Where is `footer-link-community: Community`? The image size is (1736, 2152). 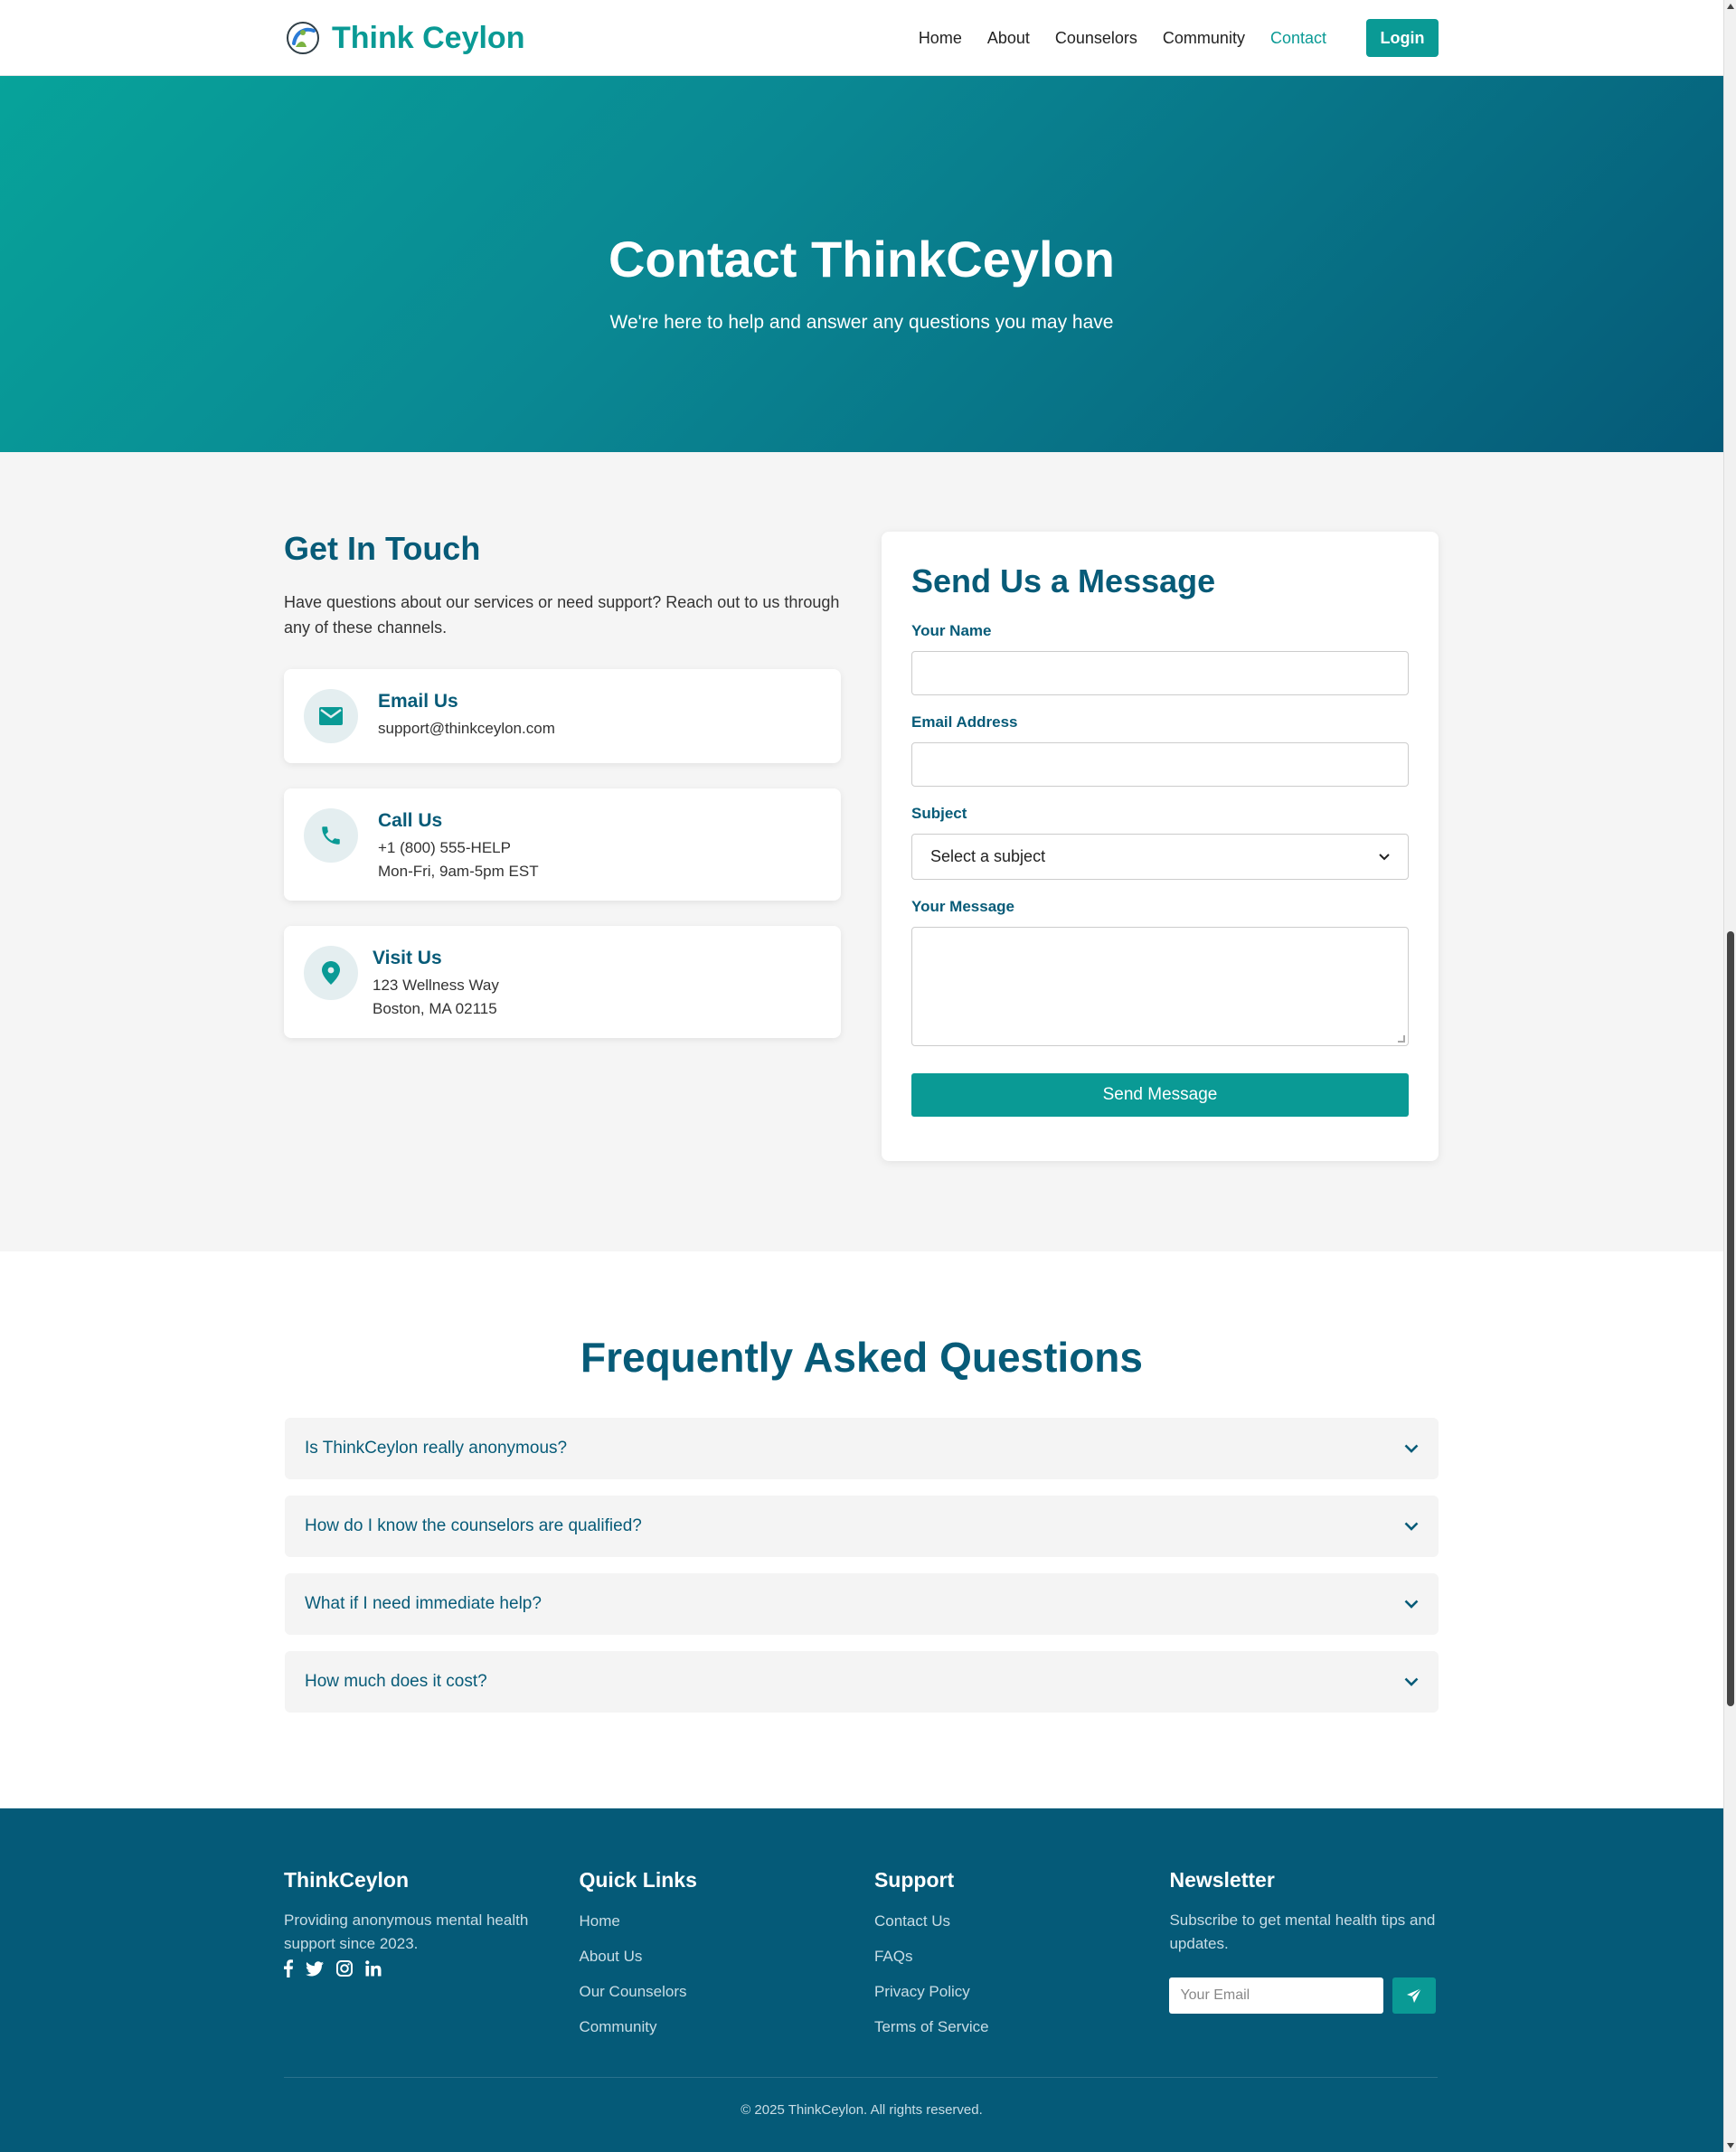
footer-link-community: Community is located at coordinates (726, 2027).